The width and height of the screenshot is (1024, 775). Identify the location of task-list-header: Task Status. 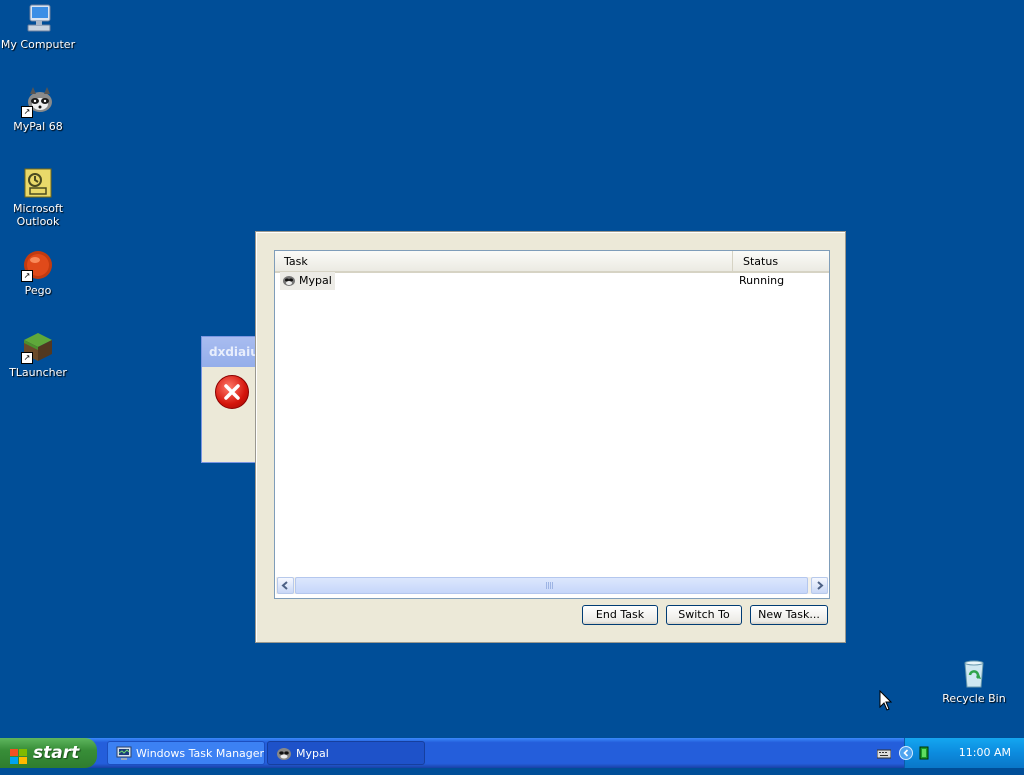
(552, 262).